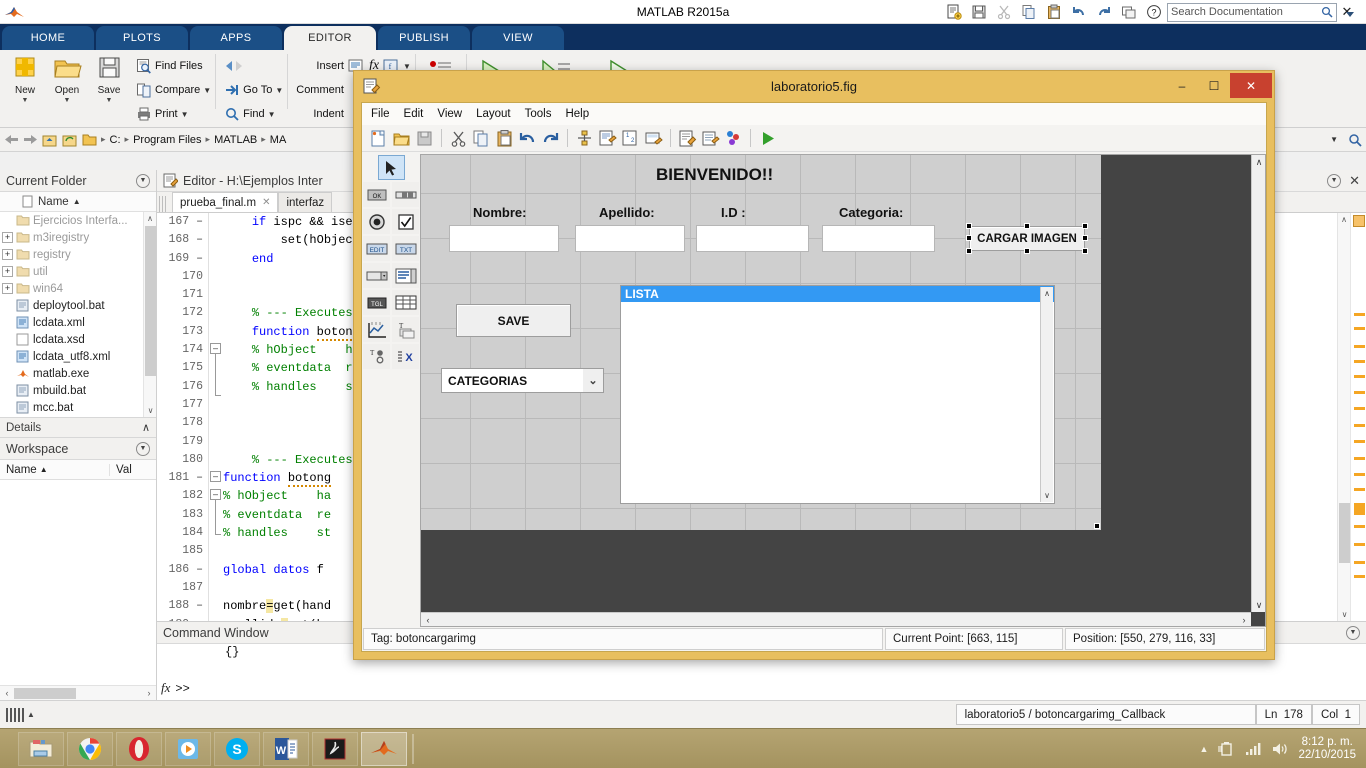 Image resolution: width=1366 pixels, height=768 pixels. Describe the element at coordinates (710, 138) in the screenshot. I see `property-inspector-icon` at that location.